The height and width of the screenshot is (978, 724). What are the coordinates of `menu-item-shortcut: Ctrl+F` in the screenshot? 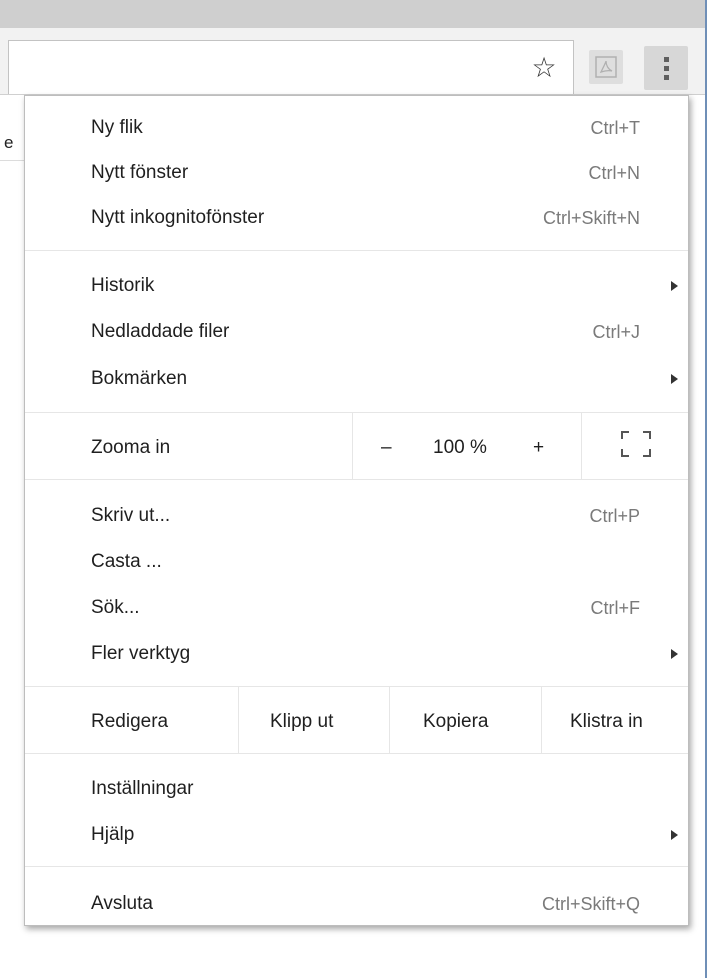 It's located at (615, 608).